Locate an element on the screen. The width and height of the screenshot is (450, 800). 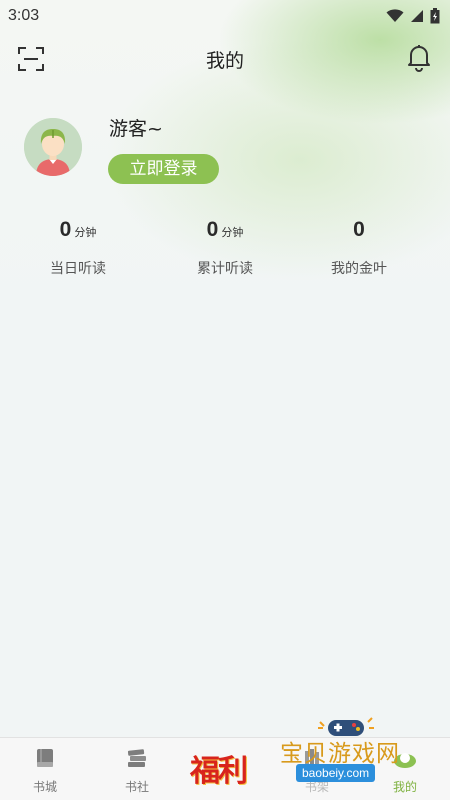
nav-item-community: 书社 is located at coordinates (137, 769).